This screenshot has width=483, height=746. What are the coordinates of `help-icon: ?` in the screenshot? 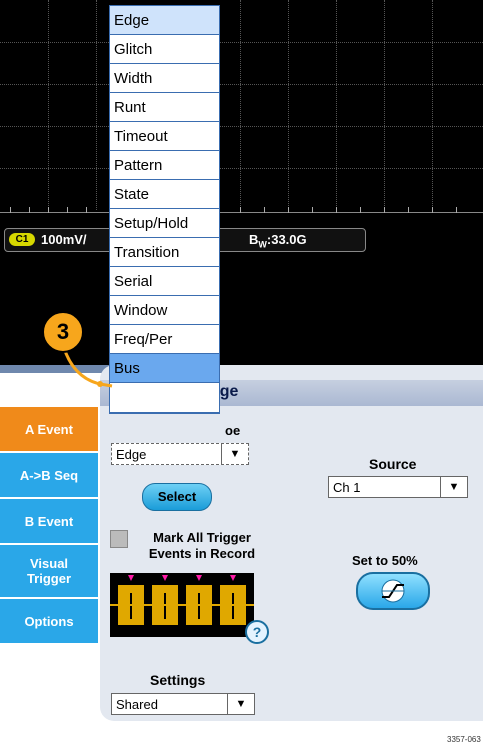 It's located at (257, 632).